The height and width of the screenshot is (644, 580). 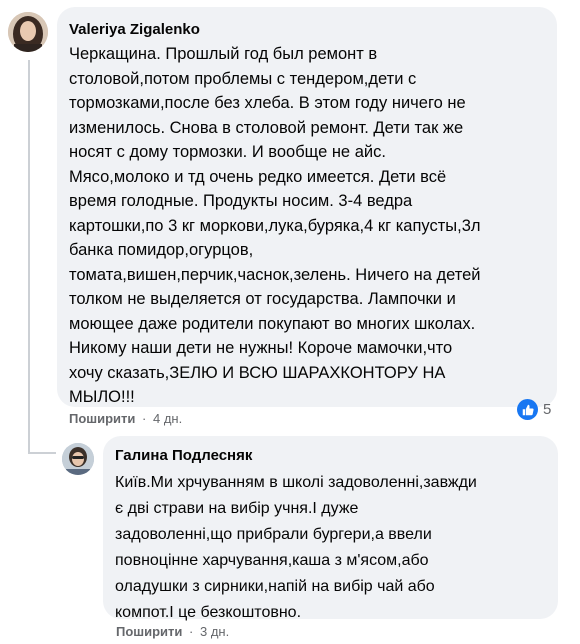 What do you see at coordinates (42, 453) in the screenshot?
I see `thread-line-branch` at bounding box center [42, 453].